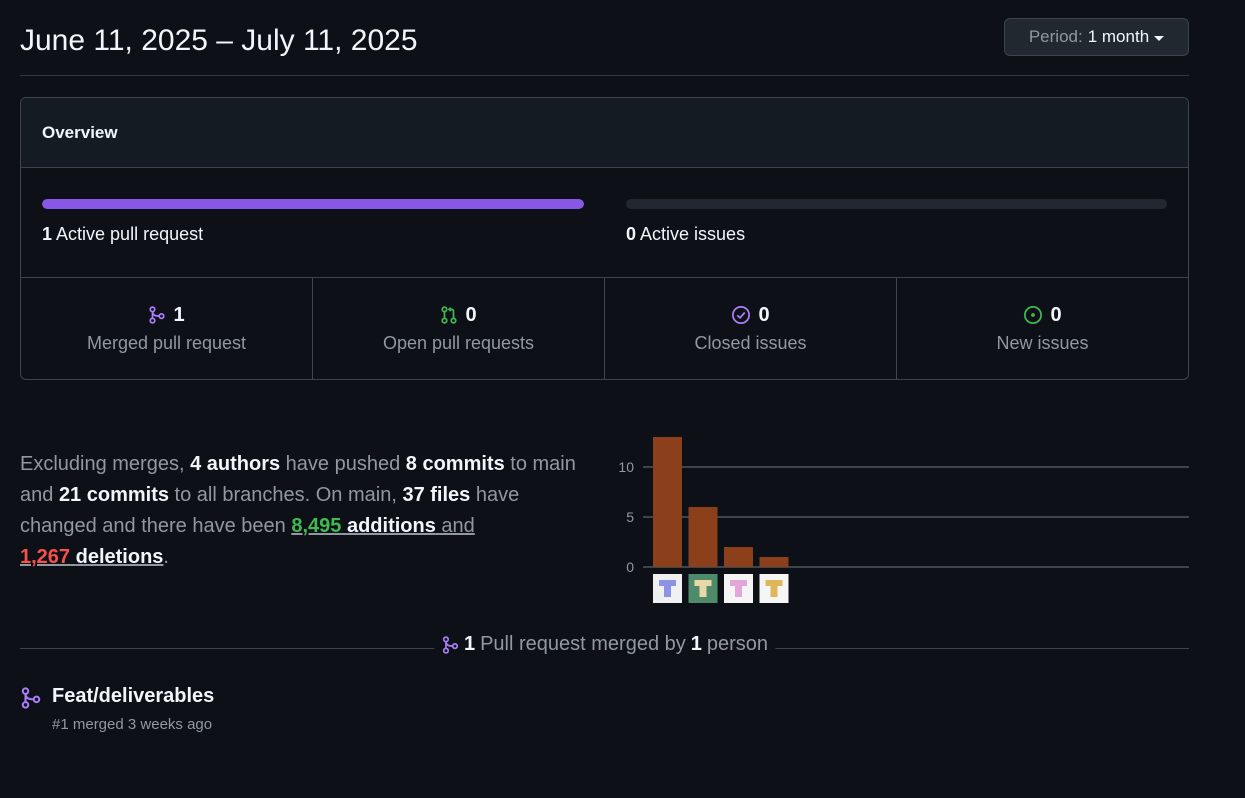 Image resolution: width=1245 pixels, height=798 pixels. I want to click on open-prs-label: Open pull requests, so click(458, 342).